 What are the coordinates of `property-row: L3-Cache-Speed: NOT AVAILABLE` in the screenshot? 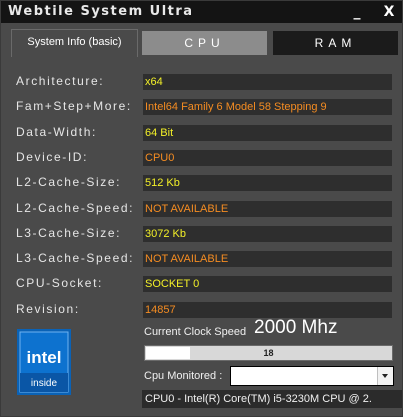 It's located at (201, 259).